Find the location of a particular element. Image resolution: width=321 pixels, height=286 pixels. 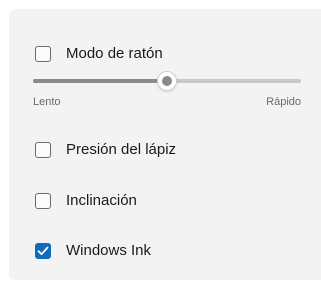

pen-pressure-checkbox is located at coordinates (43, 150).